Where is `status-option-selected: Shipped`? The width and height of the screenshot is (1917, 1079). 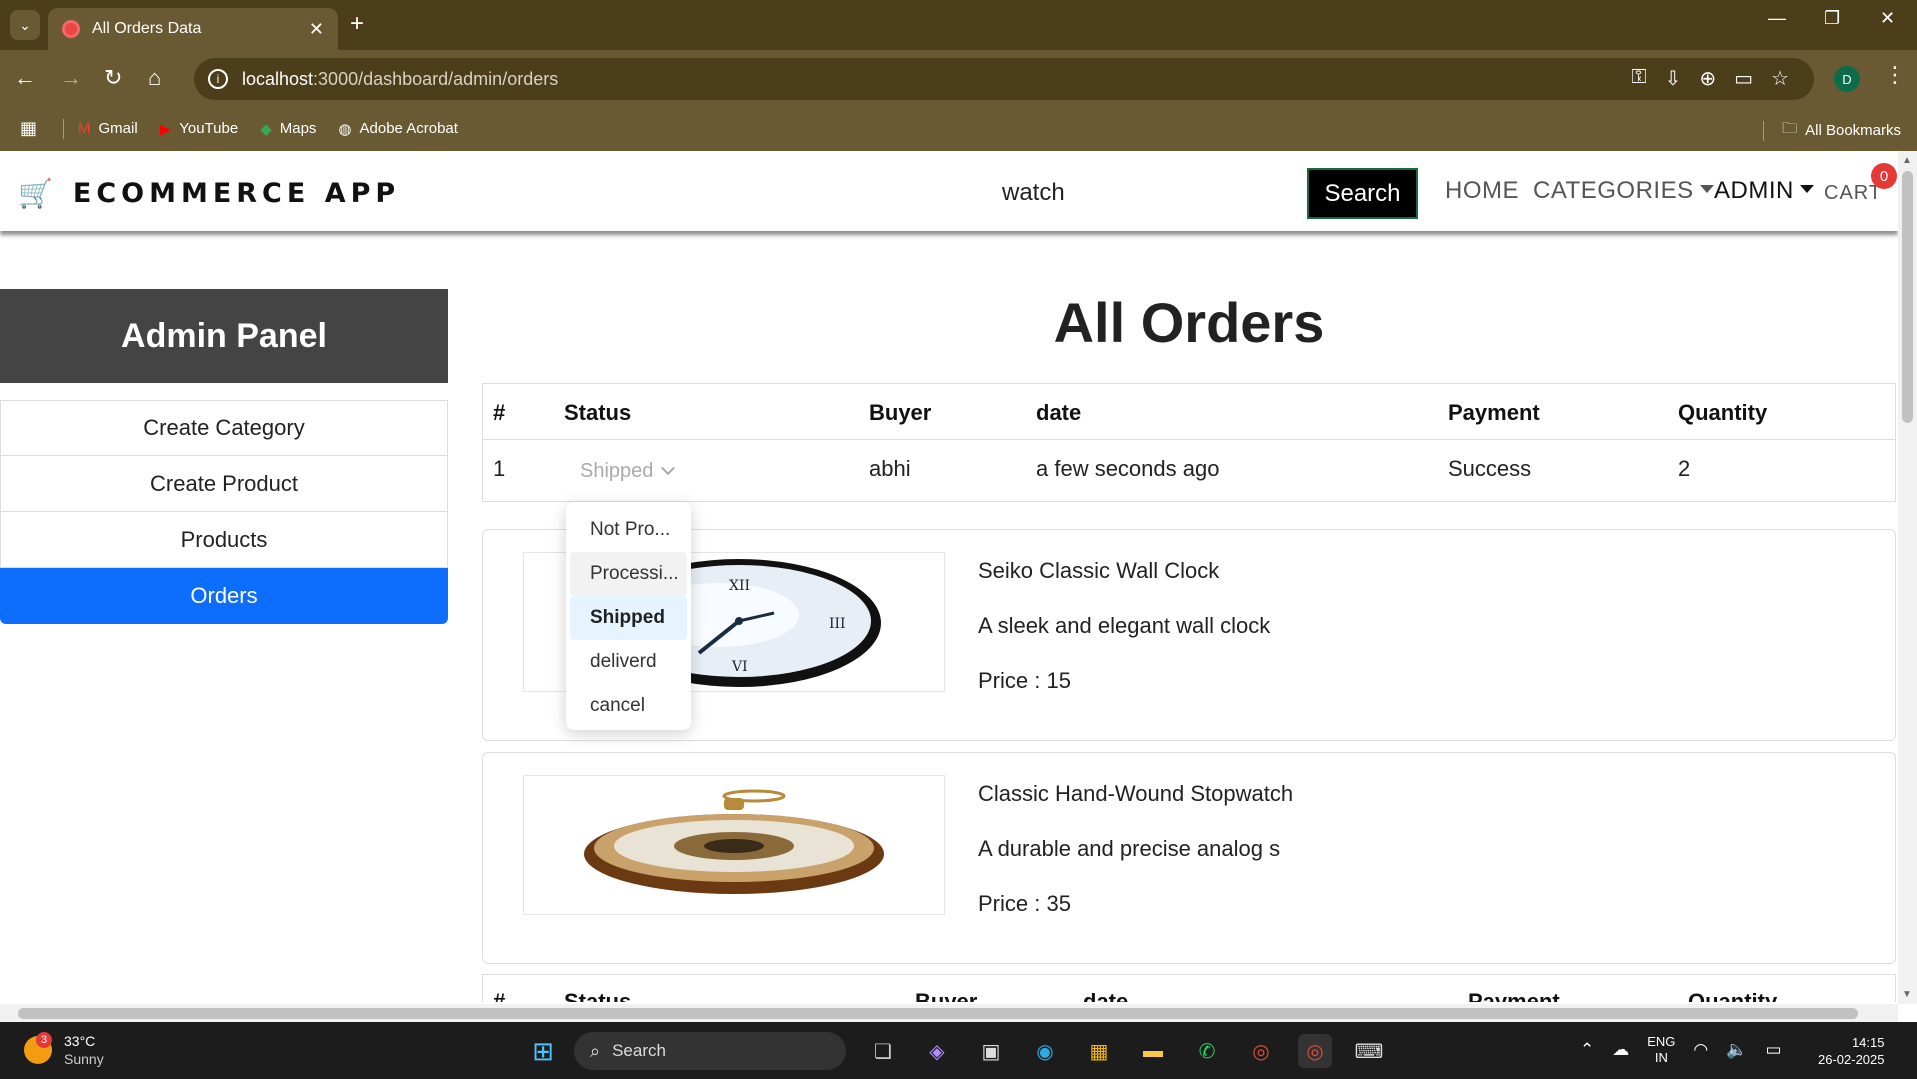
status-option-selected: Shipped is located at coordinates (628, 618).